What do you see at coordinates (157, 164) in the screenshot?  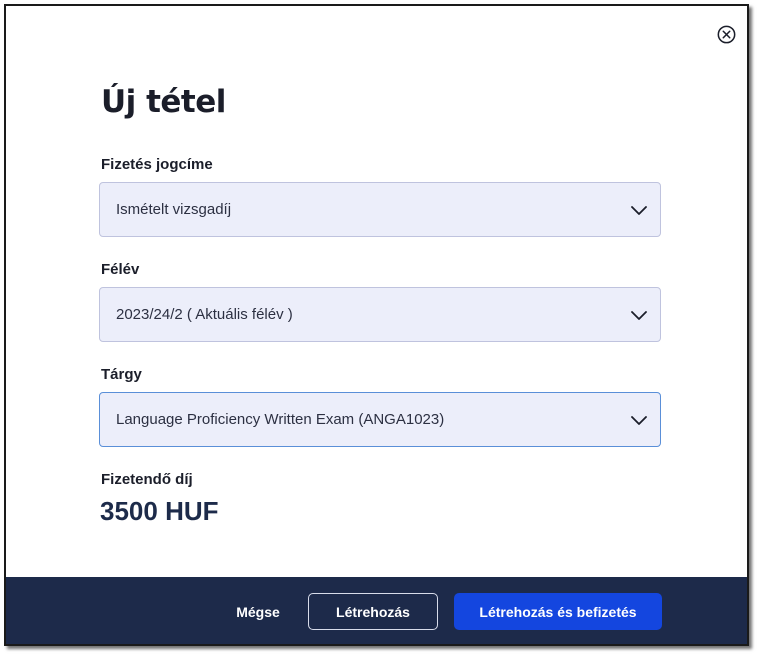 I see `payment-type-label: Fizetés jogcíme` at bounding box center [157, 164].